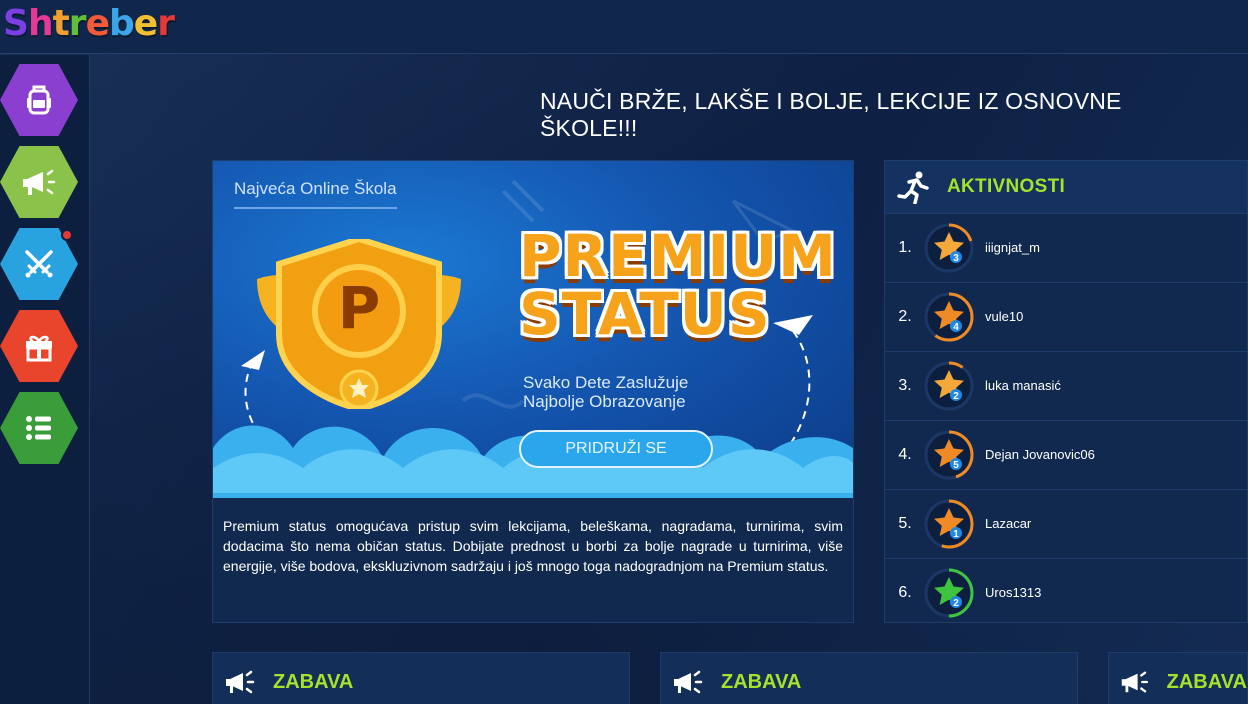  I want to click on activity-rank: 4., so click(905, 454).